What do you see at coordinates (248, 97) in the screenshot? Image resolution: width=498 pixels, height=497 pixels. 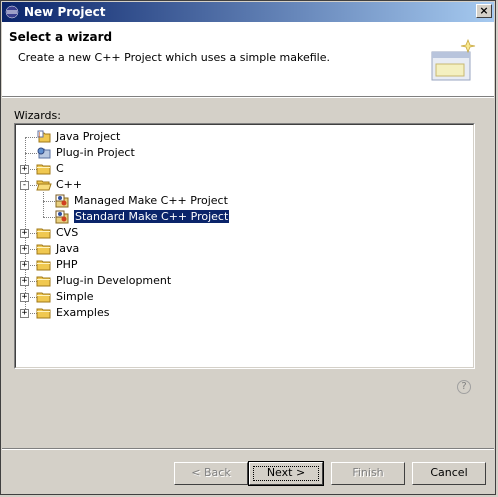 I see `header-divider` at bounding box center [248, 97].